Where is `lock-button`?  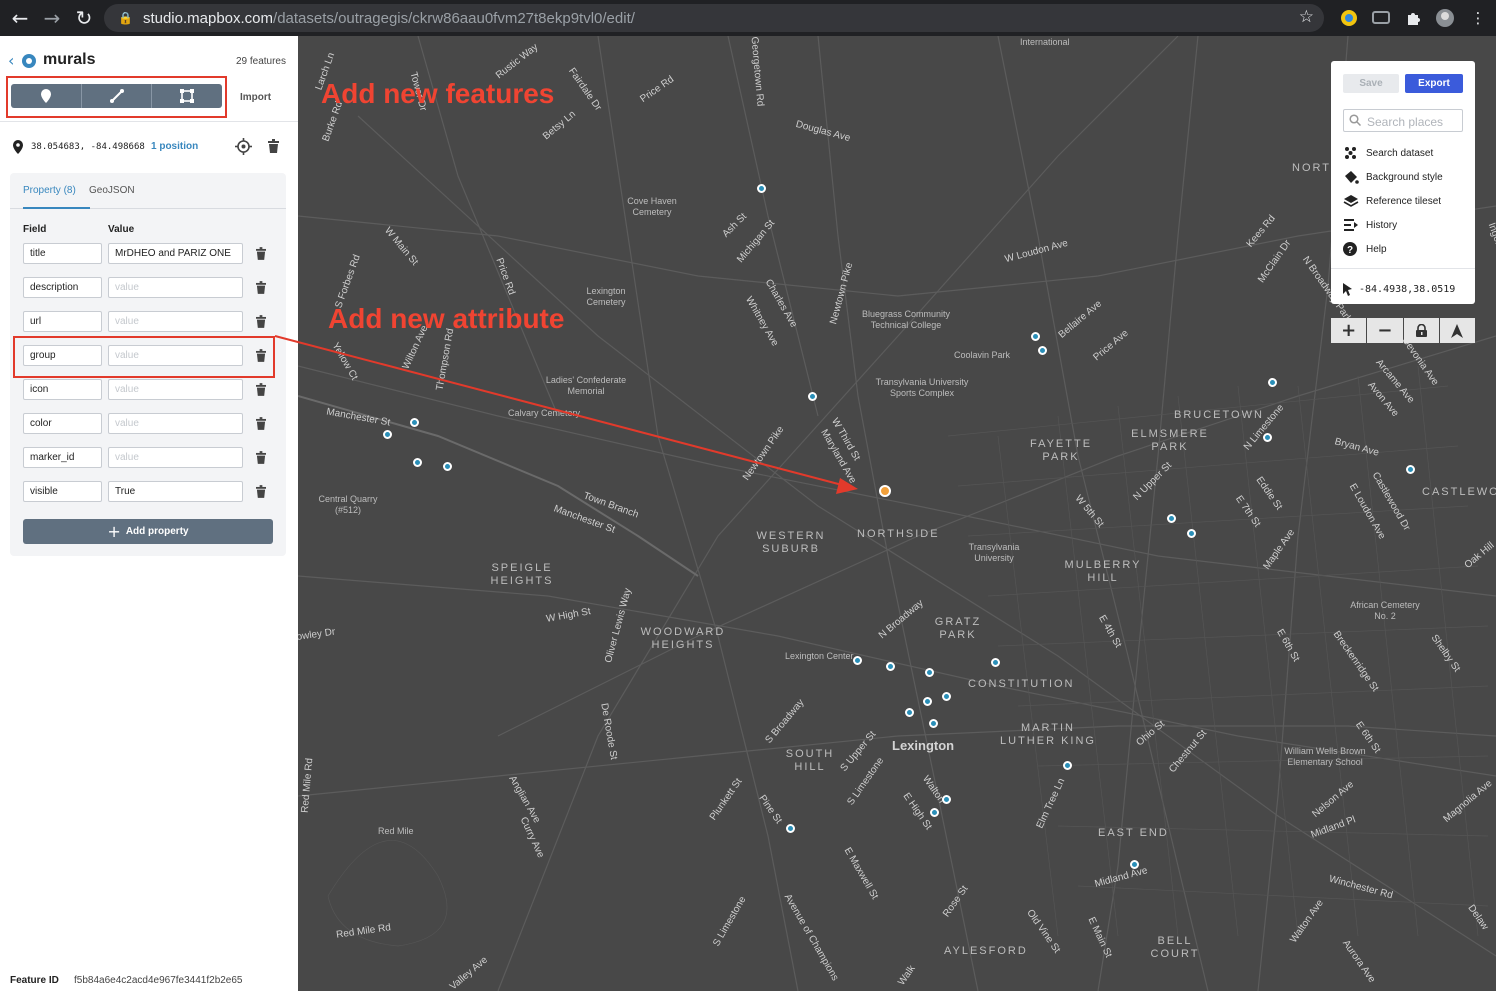
lock-button is located at coordinates (1421, 330).